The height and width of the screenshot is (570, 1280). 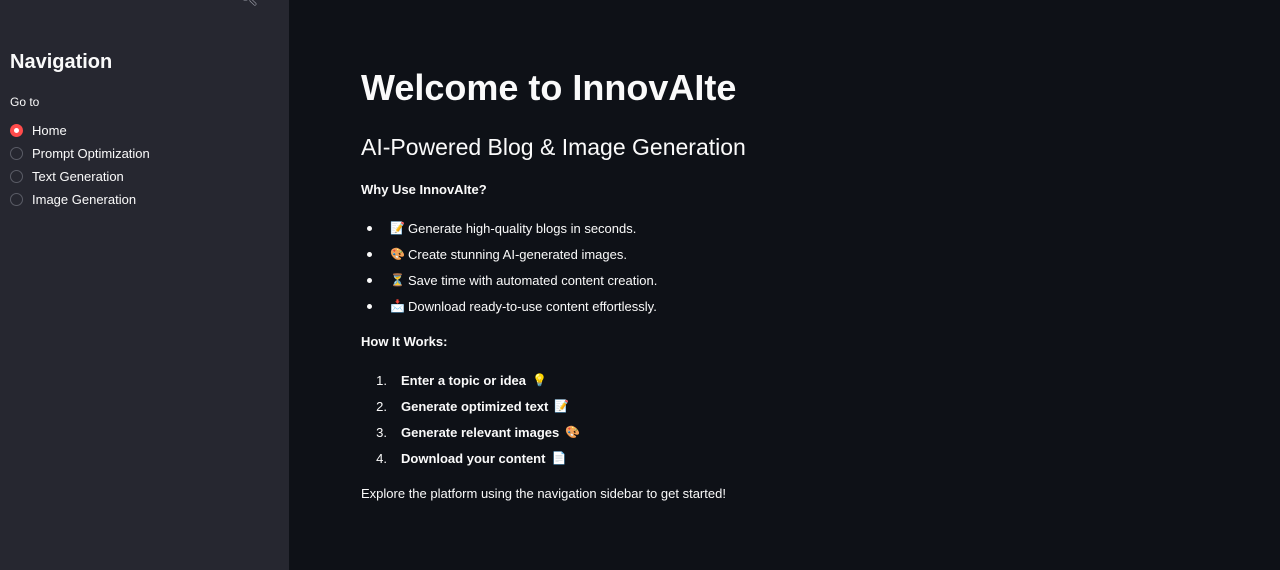 I want to click on benefit-text: Generate high-quality blogs in seconds., so click(x=522, y=228).